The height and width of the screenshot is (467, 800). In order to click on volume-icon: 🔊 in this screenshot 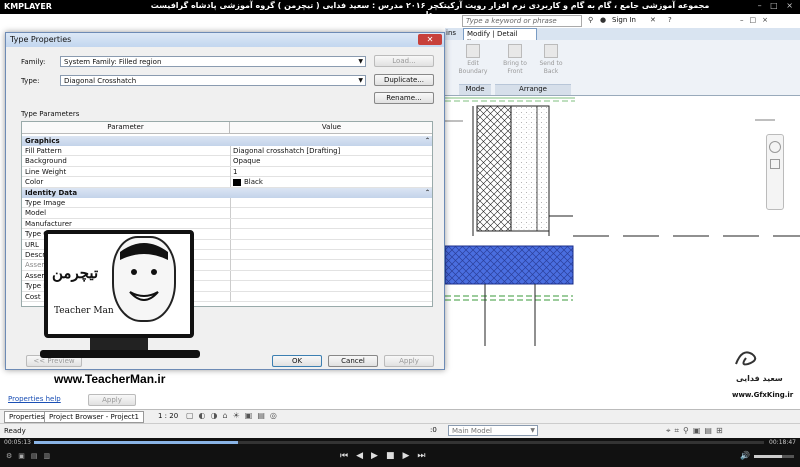, I will do `click(745, 455)`.